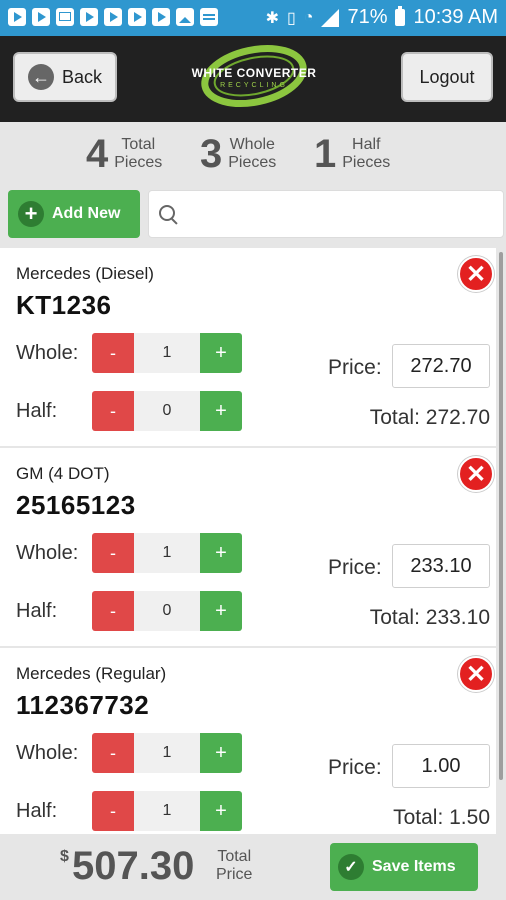 Image resolution: width=506 pixels, height=900 pixels. Describe the element at coordinates (91, 673) in the screenshot. I see `item-name: Mercedes (Regular)` at that location.